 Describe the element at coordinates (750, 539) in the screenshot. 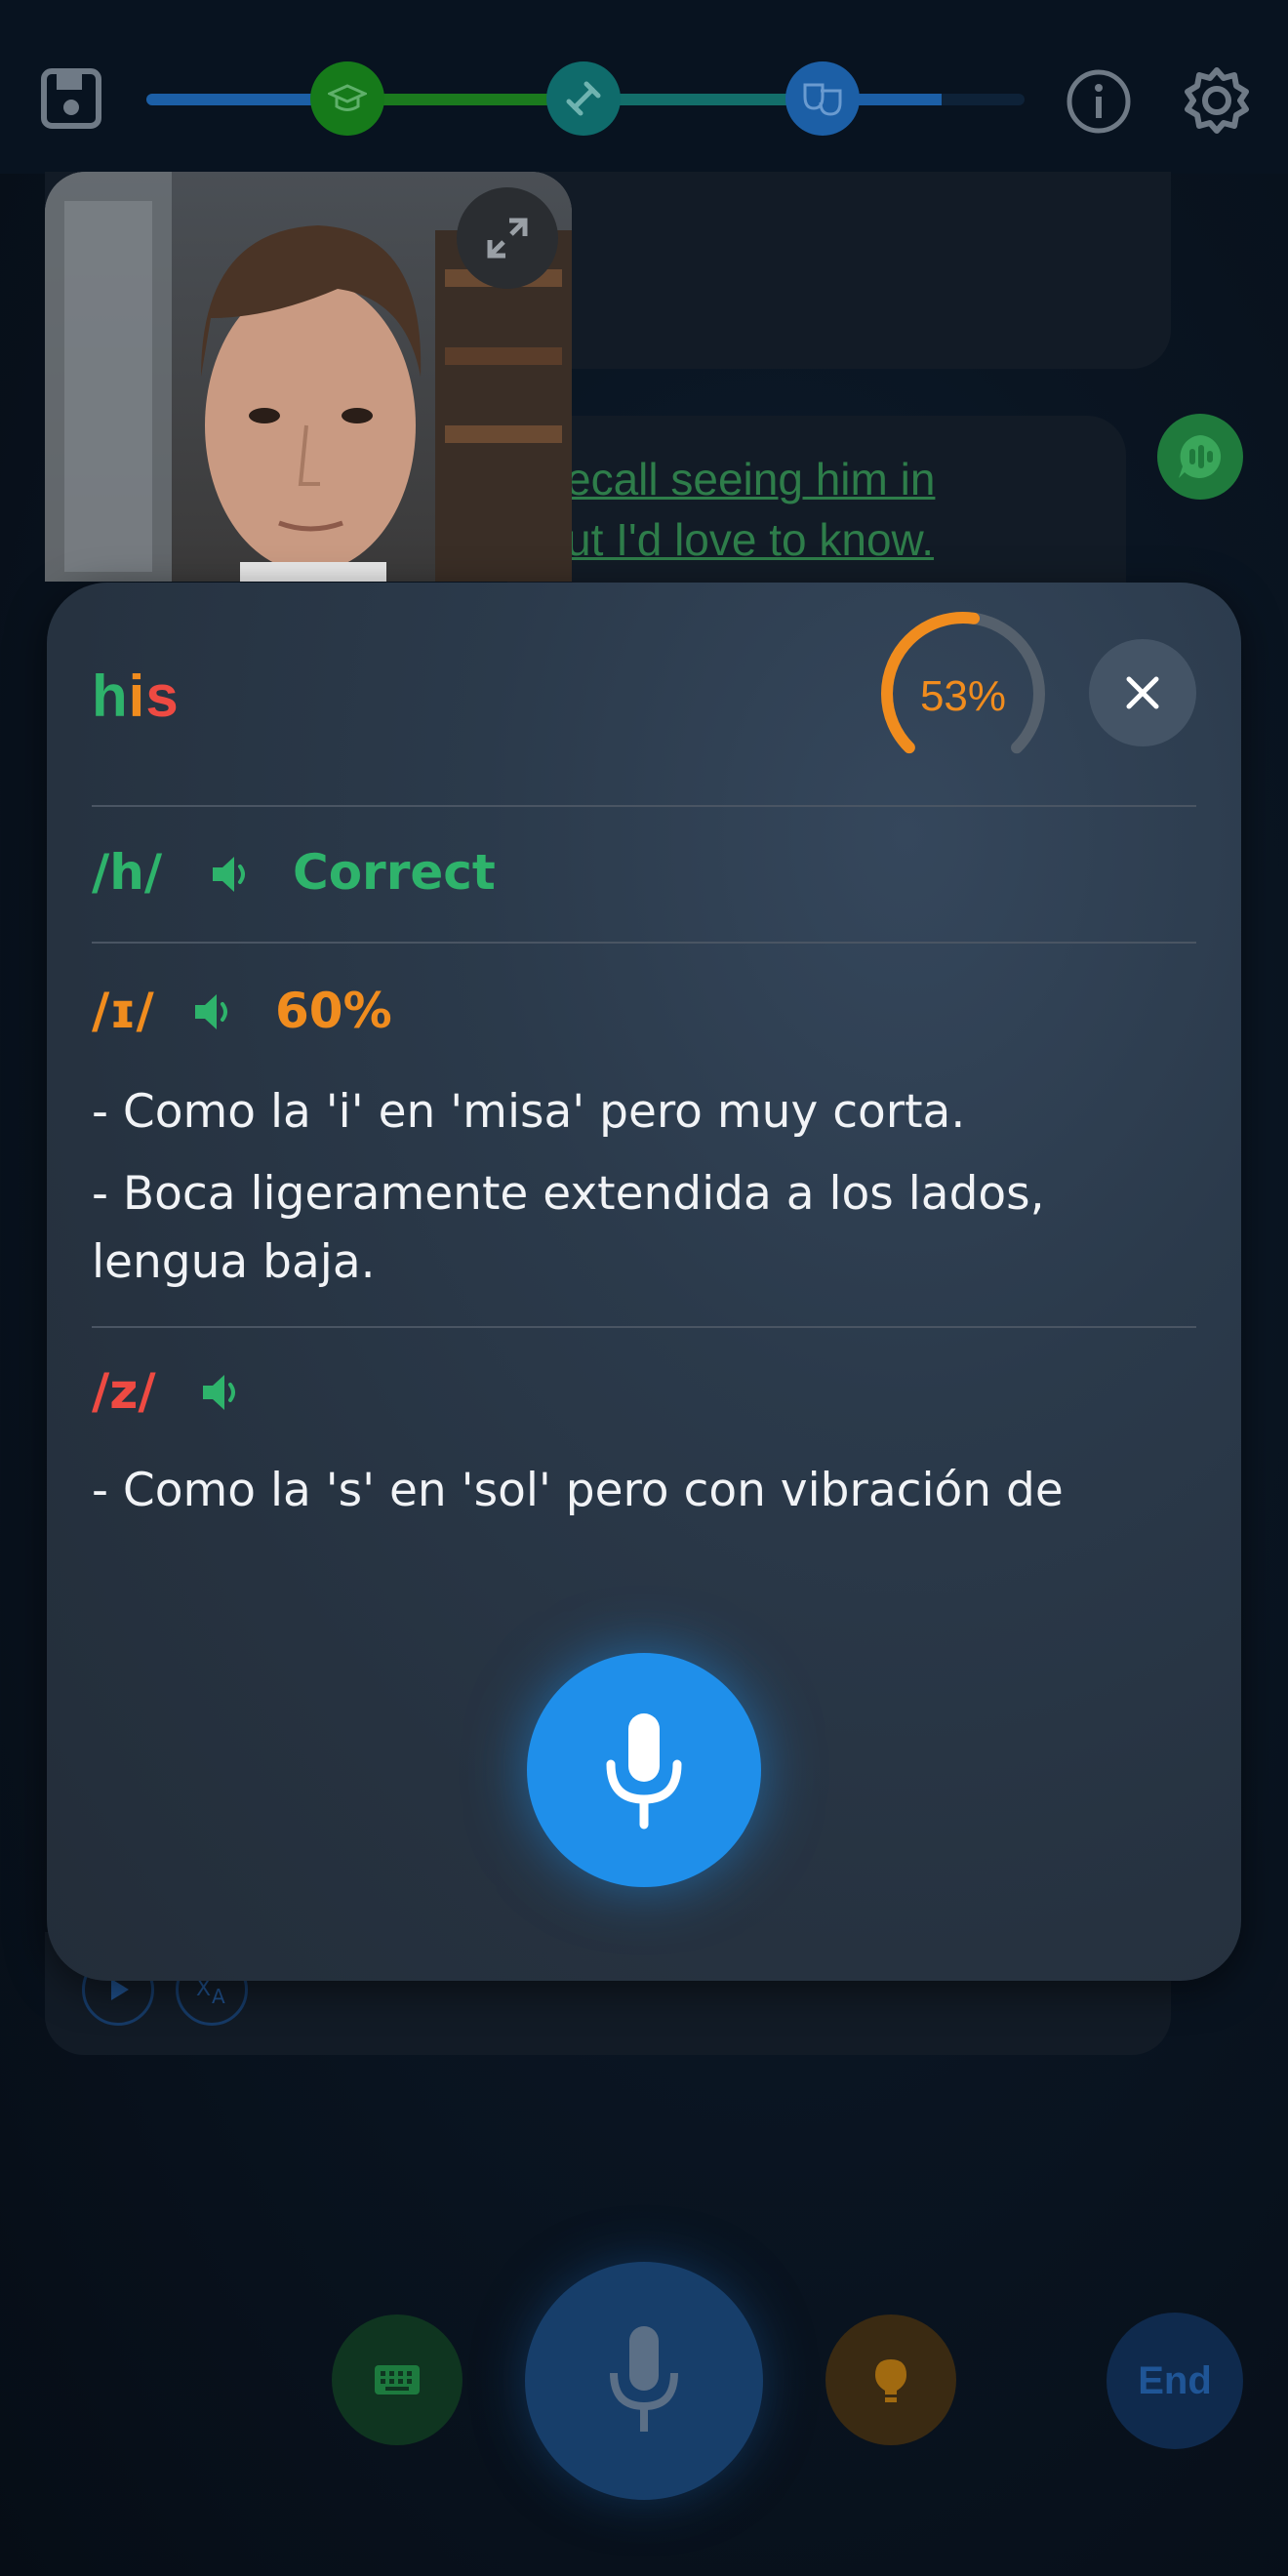

I see `bubble-line-2: ut I'd love to know.` at that location.